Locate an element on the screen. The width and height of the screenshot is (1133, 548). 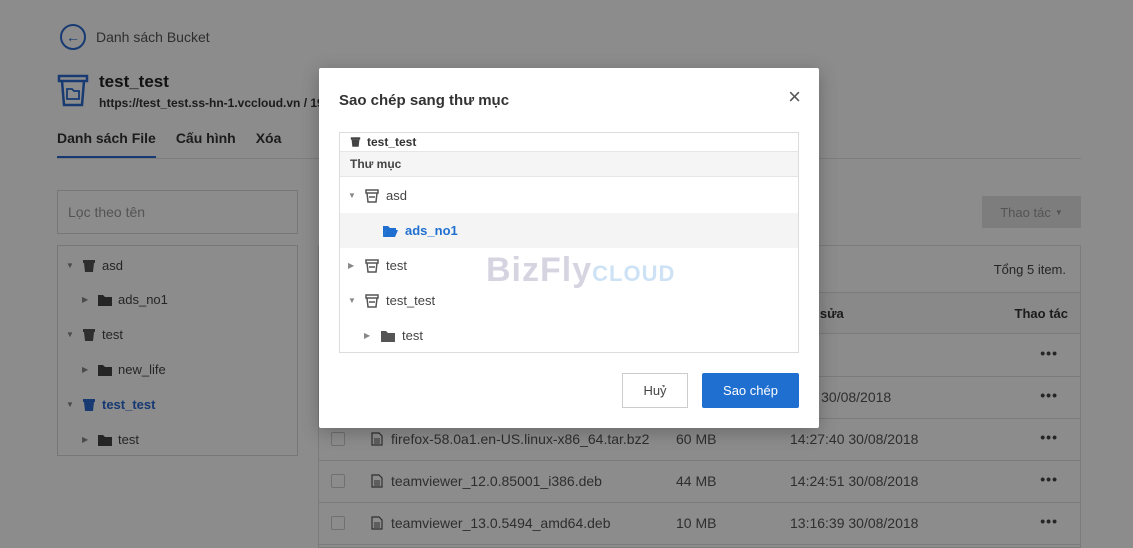
watermark-sub: CLOUD is located at coordinates (634, 273).